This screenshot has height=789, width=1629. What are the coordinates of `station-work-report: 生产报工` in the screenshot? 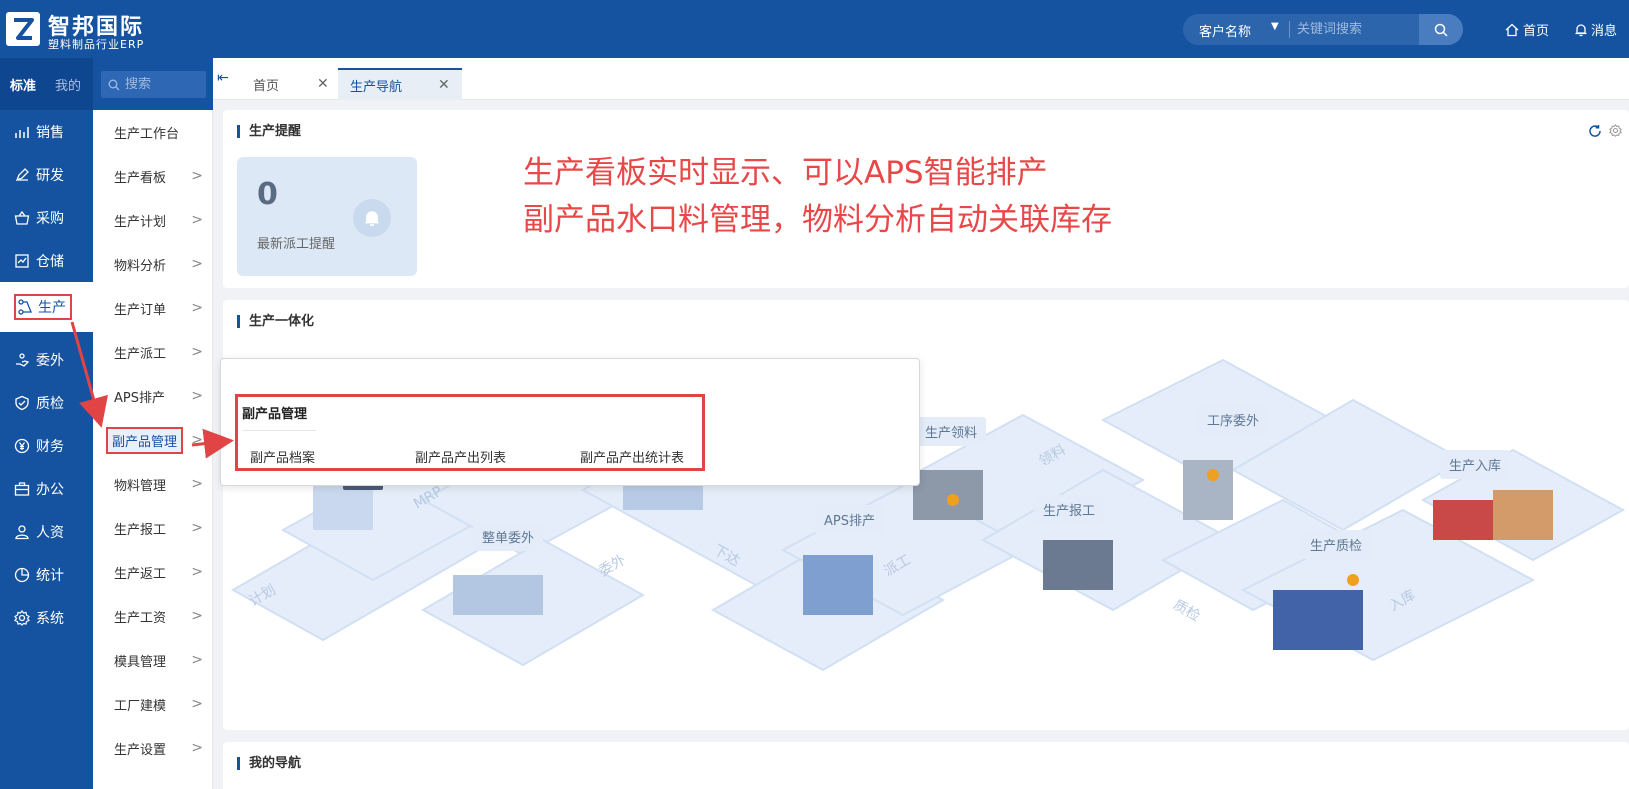 It's located at (1069, 509).